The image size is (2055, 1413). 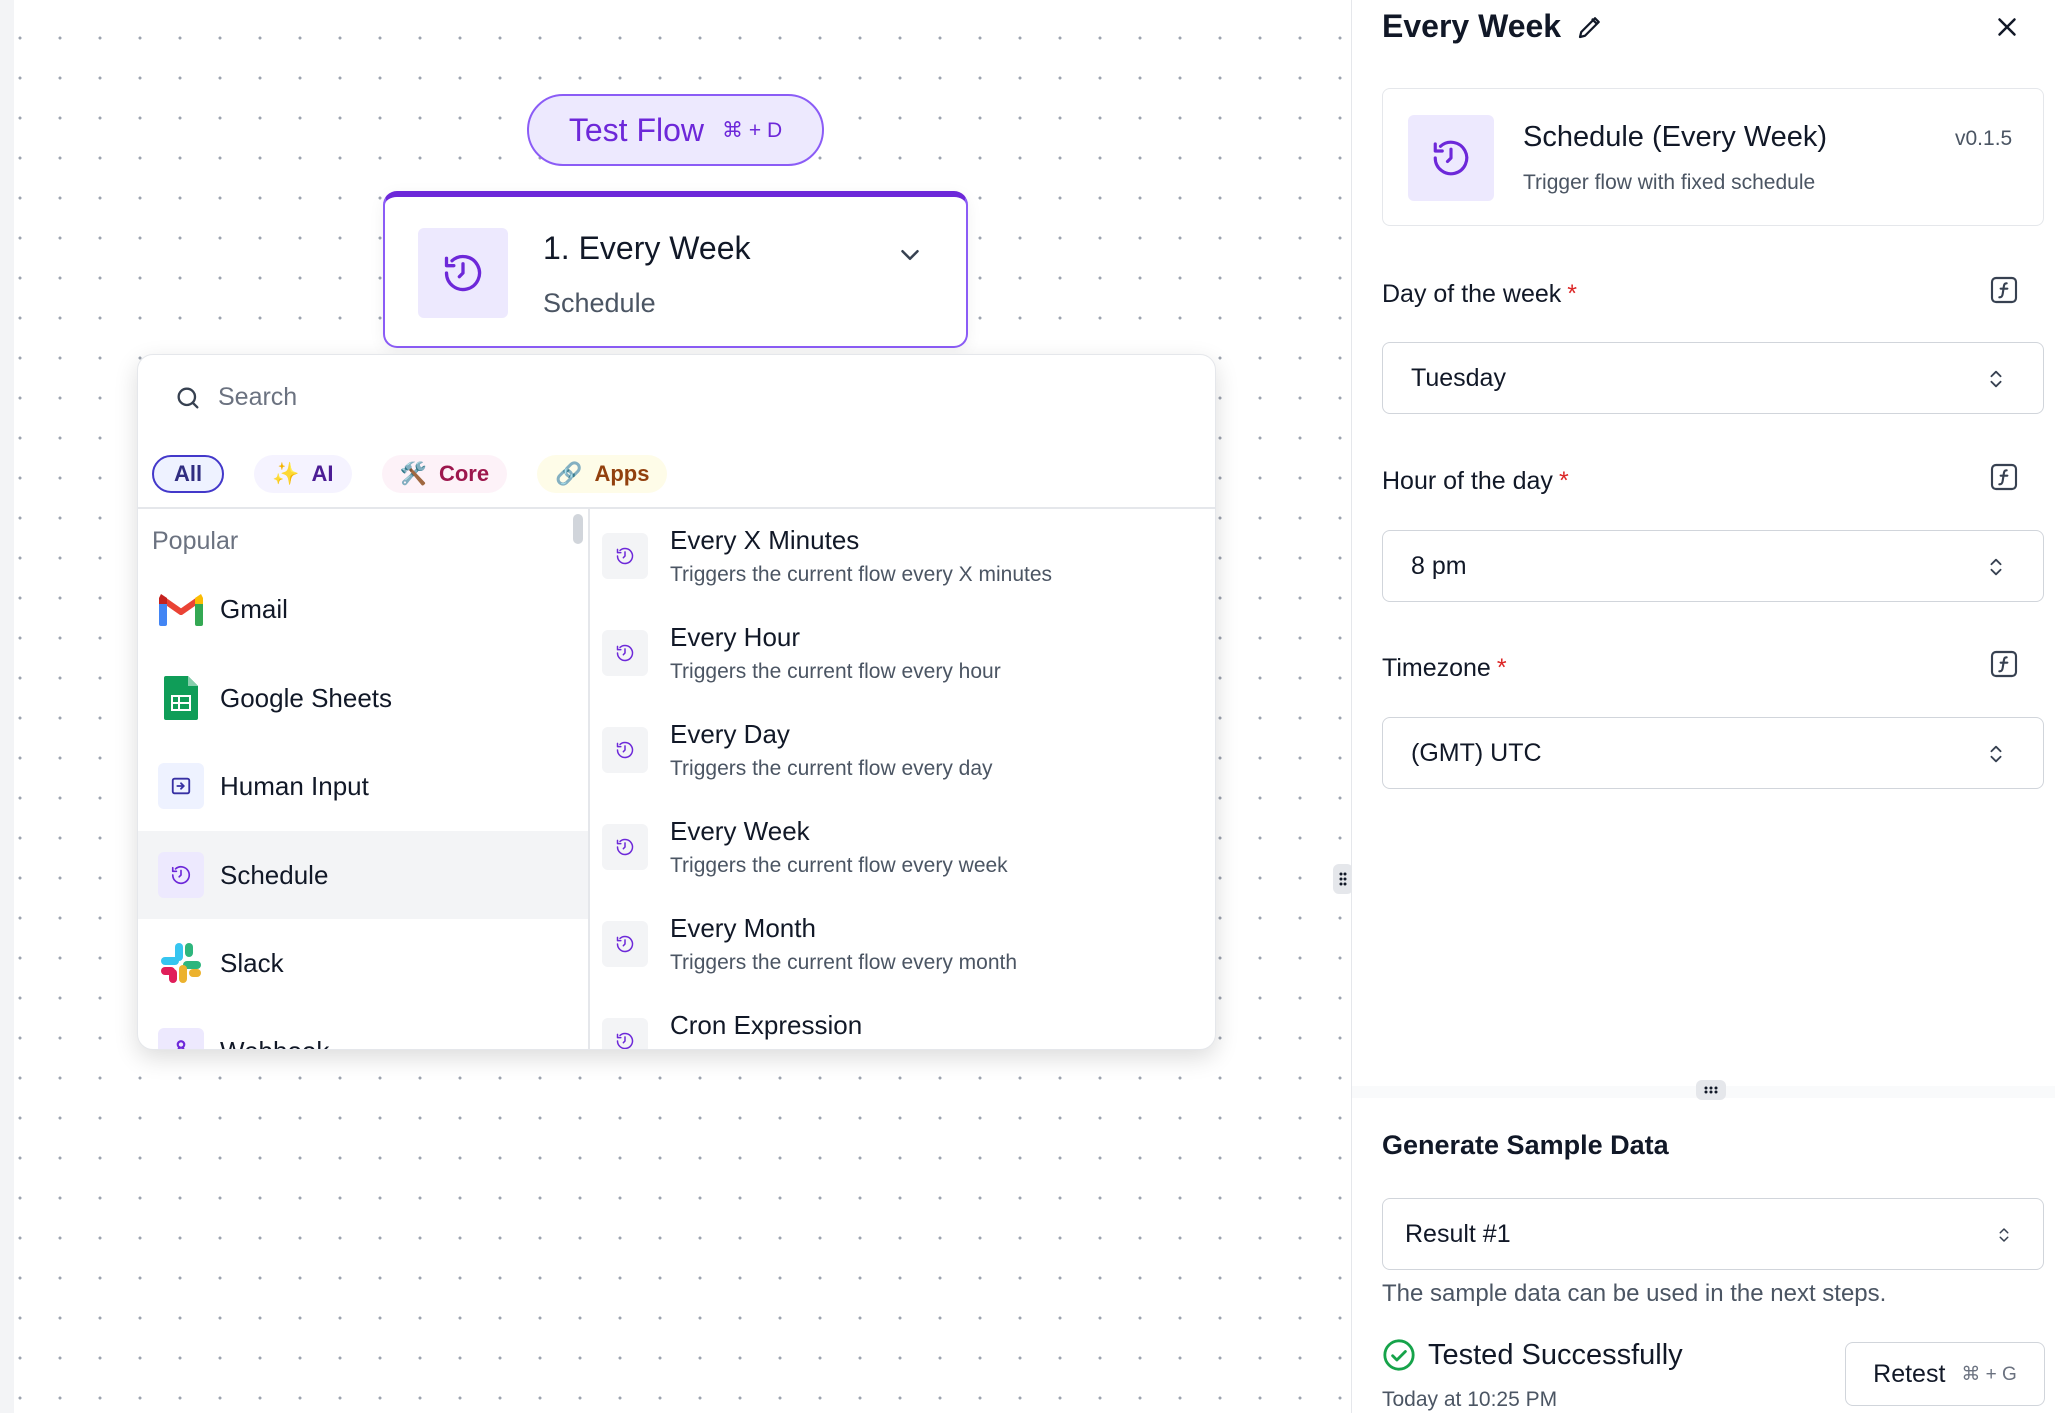 What do you see at coordinates (303, 474) in the screenshot?
I see `filter-ai: ✨ AI` at bounding box center [303, 474].